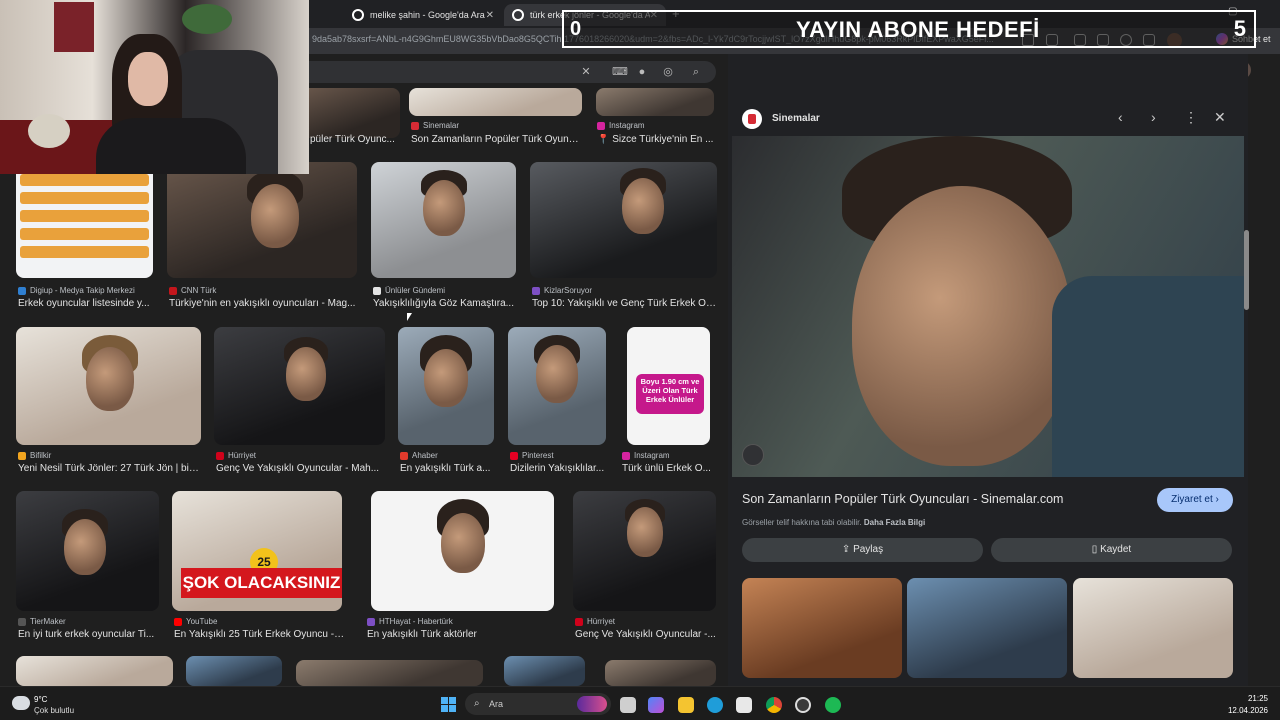 The height and width of the screenshot is (720, 1280). Describe the element at coordinates (1192, 499) in the screenshot. I see `visit-label: Ziyaret et` at that location.